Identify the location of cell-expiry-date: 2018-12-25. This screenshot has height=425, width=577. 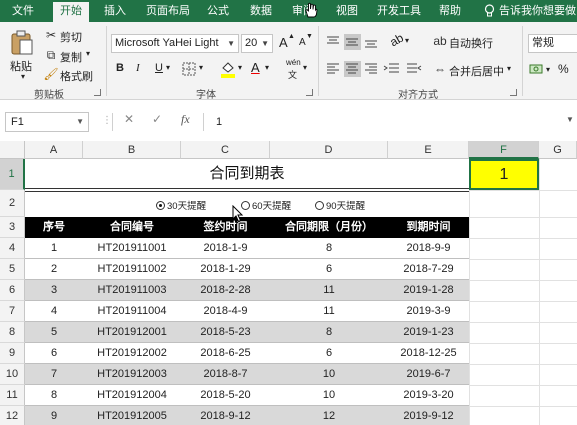
(428, 353).